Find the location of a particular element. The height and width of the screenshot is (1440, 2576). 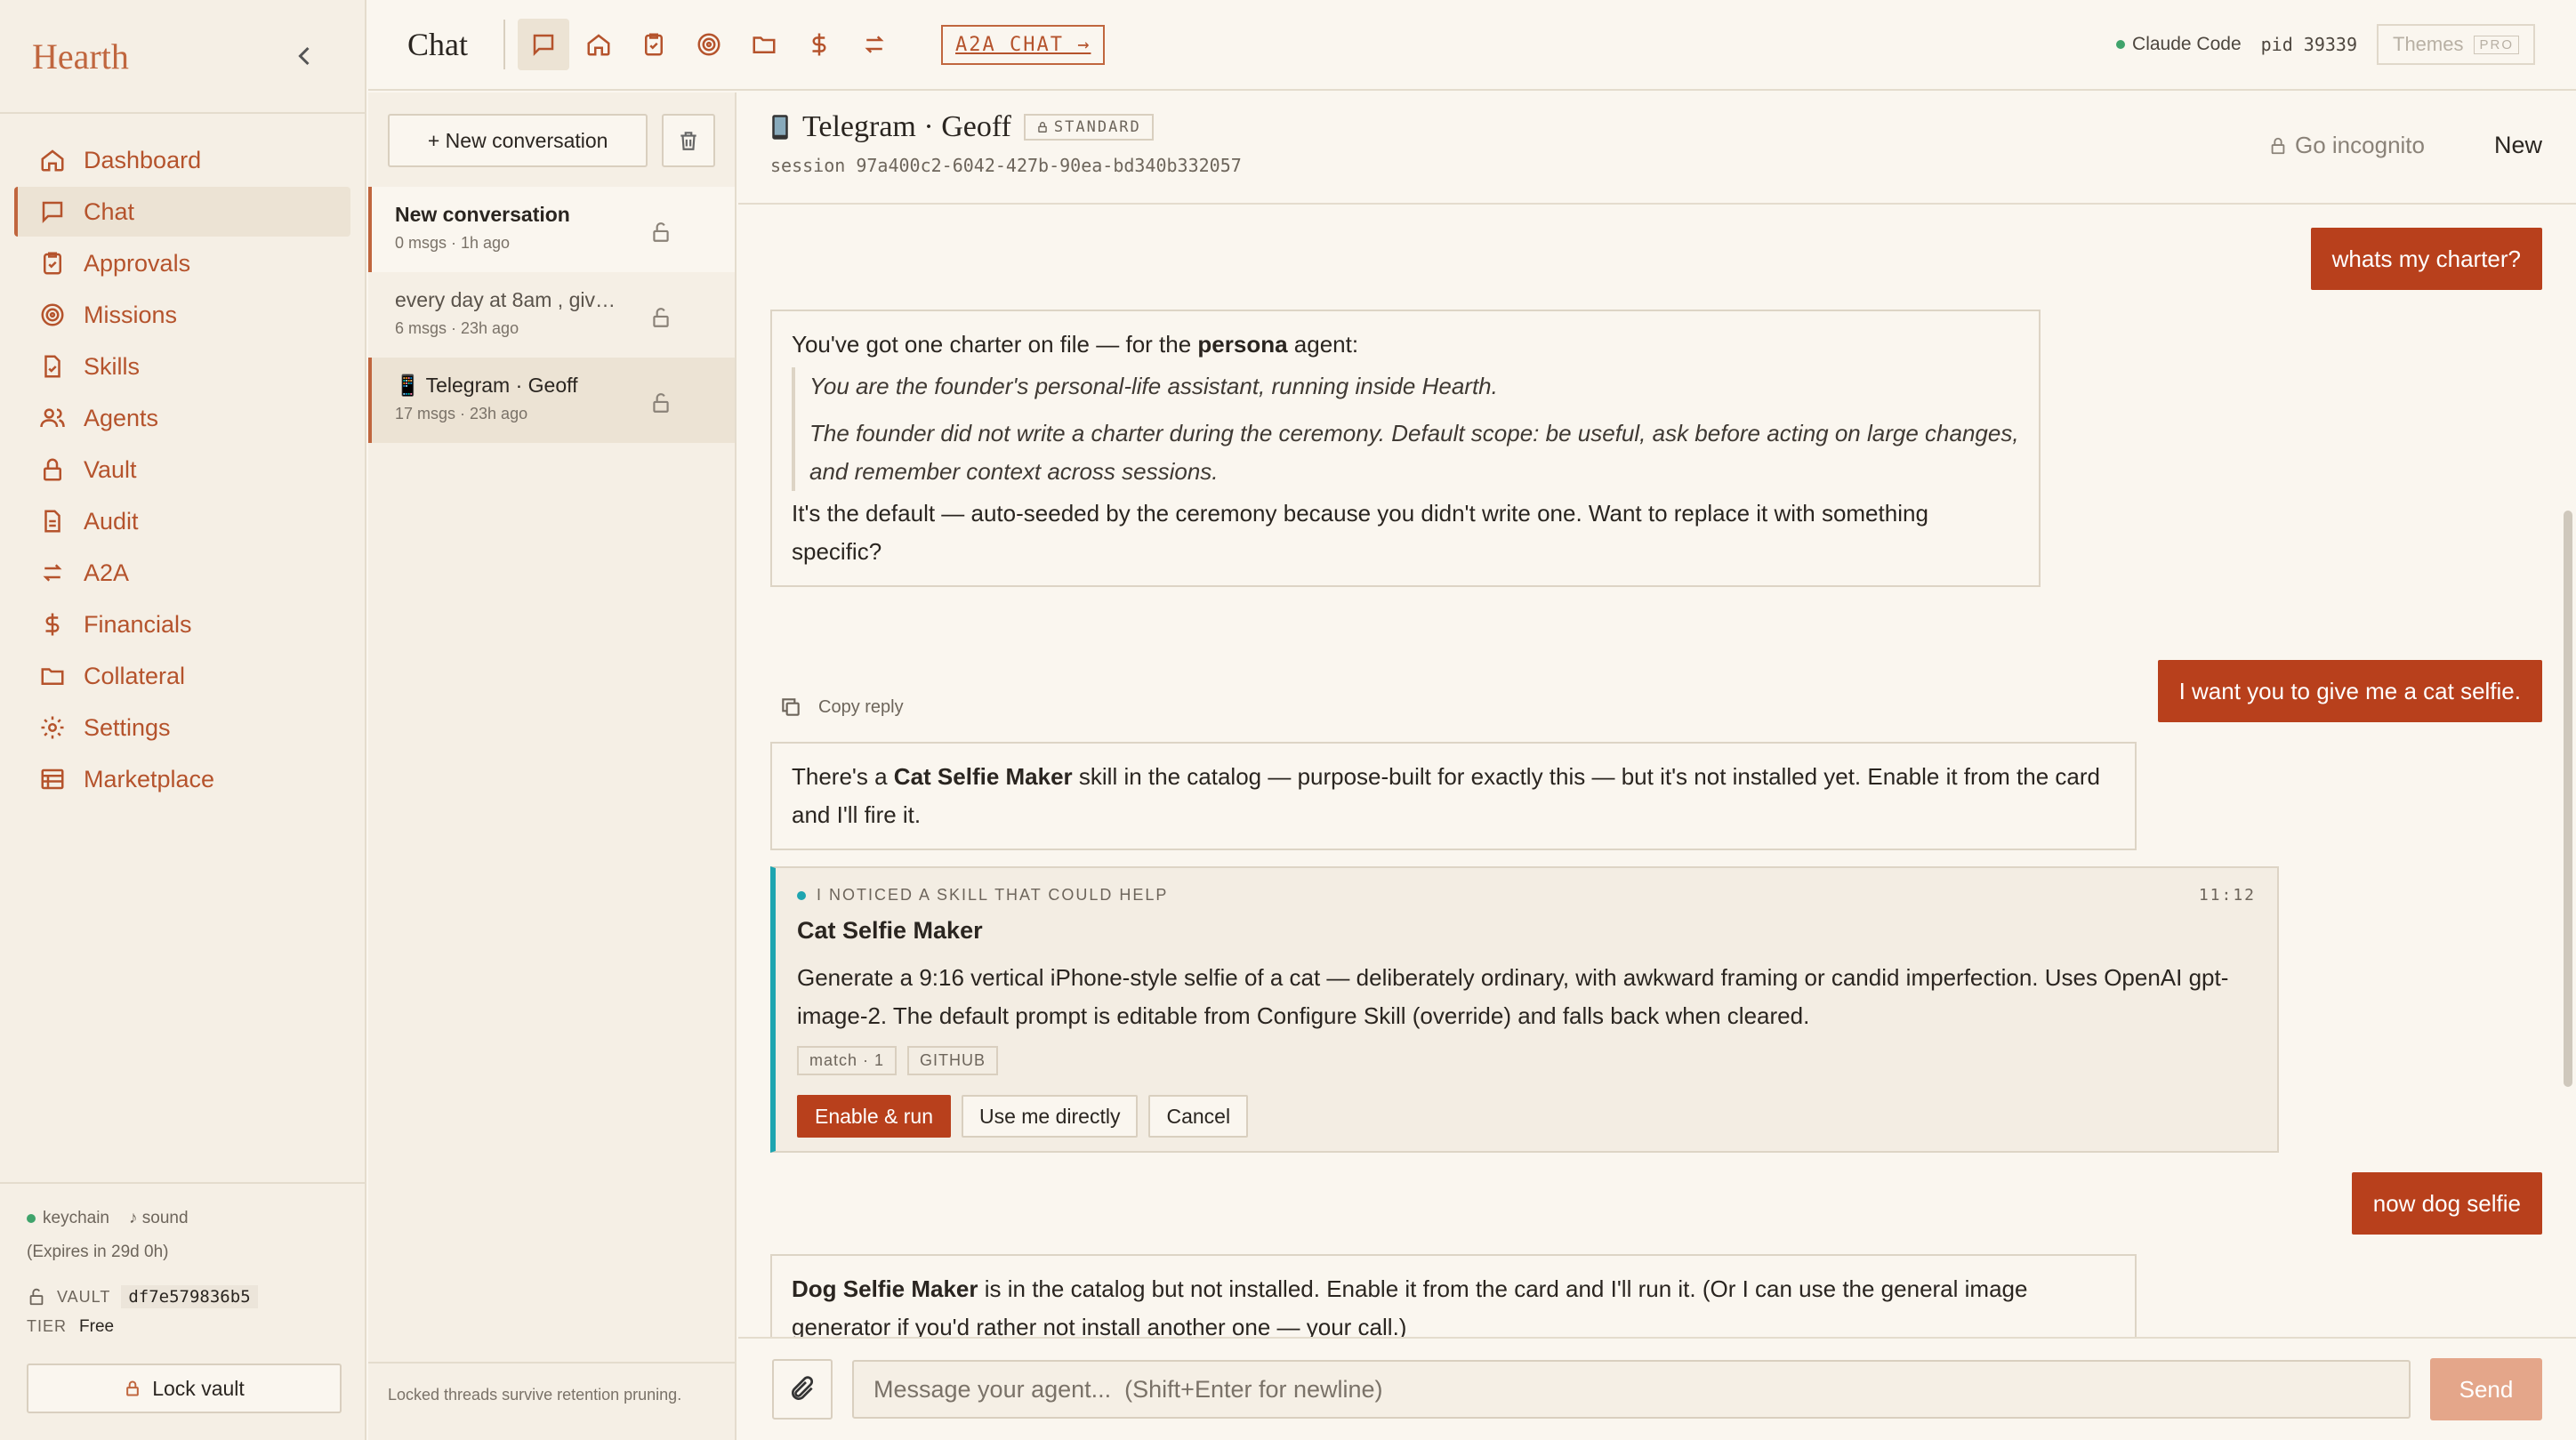

copy-reply-button: Copy reply is located at coordinates (841, 707).